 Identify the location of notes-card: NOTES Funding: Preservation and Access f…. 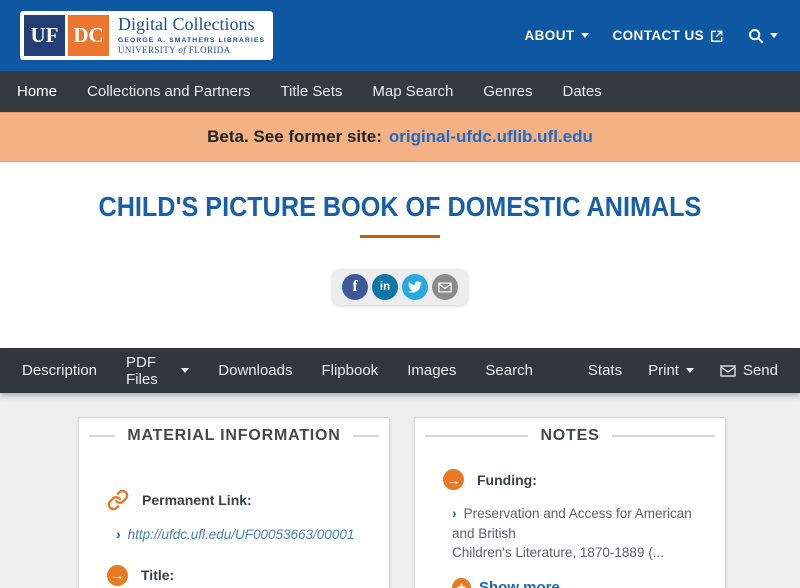
(570, 502).